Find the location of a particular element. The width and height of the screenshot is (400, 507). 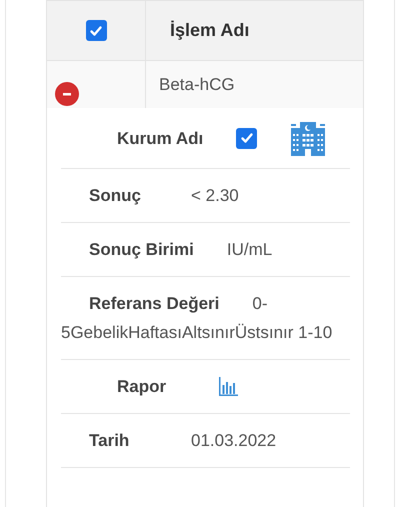

institution-checkbox is located at coordinates (247, 138).